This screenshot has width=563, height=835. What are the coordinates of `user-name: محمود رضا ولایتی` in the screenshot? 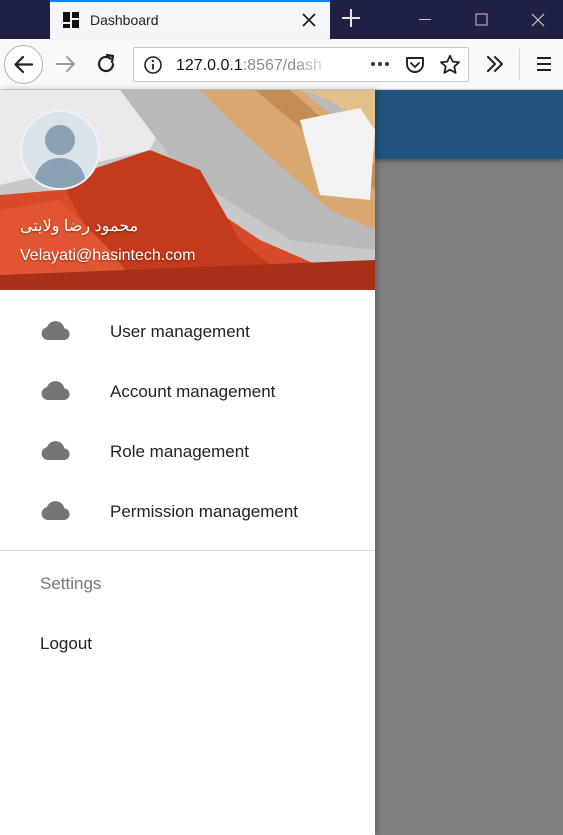 It's located at (79, 226).